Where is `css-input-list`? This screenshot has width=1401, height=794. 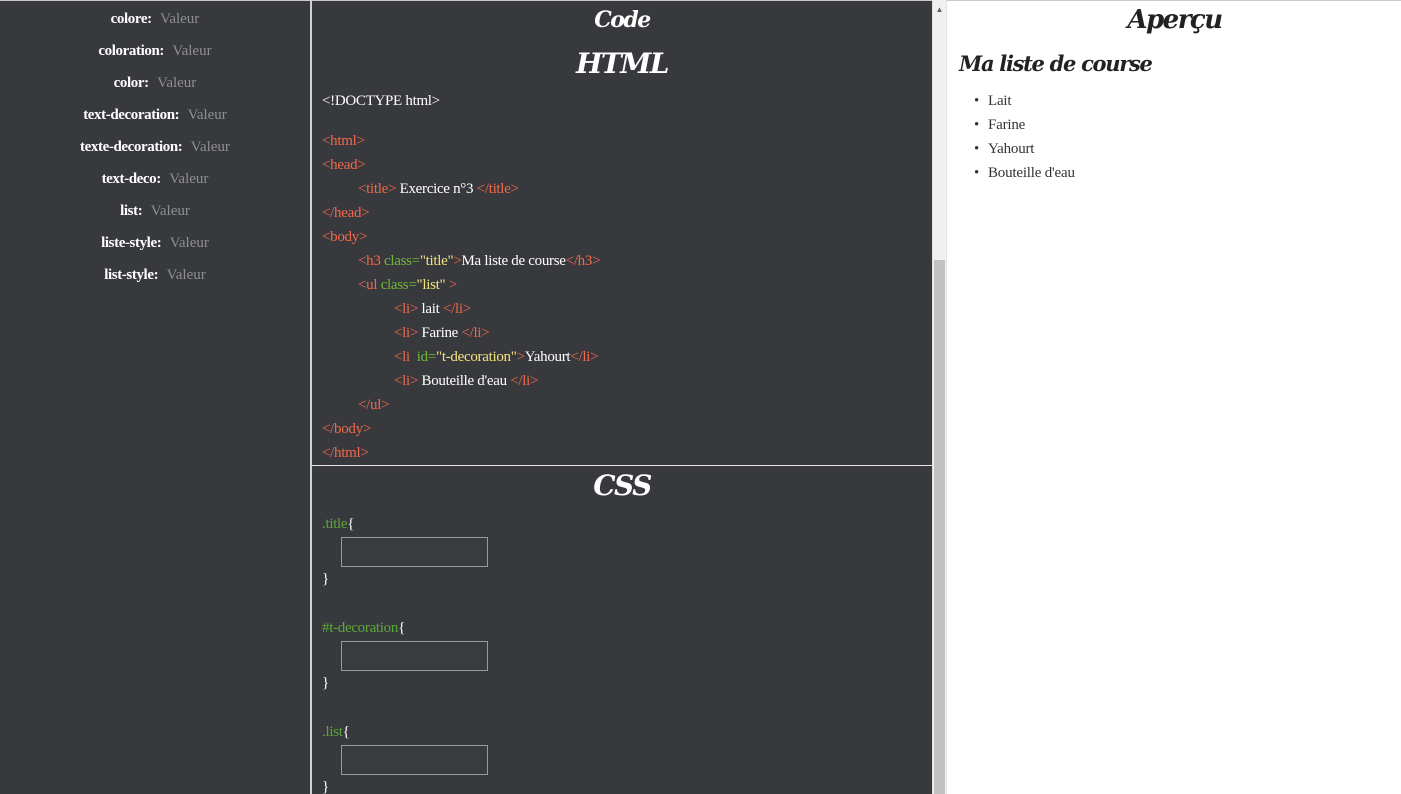 css-input-list is located at coordinates (414, 760).